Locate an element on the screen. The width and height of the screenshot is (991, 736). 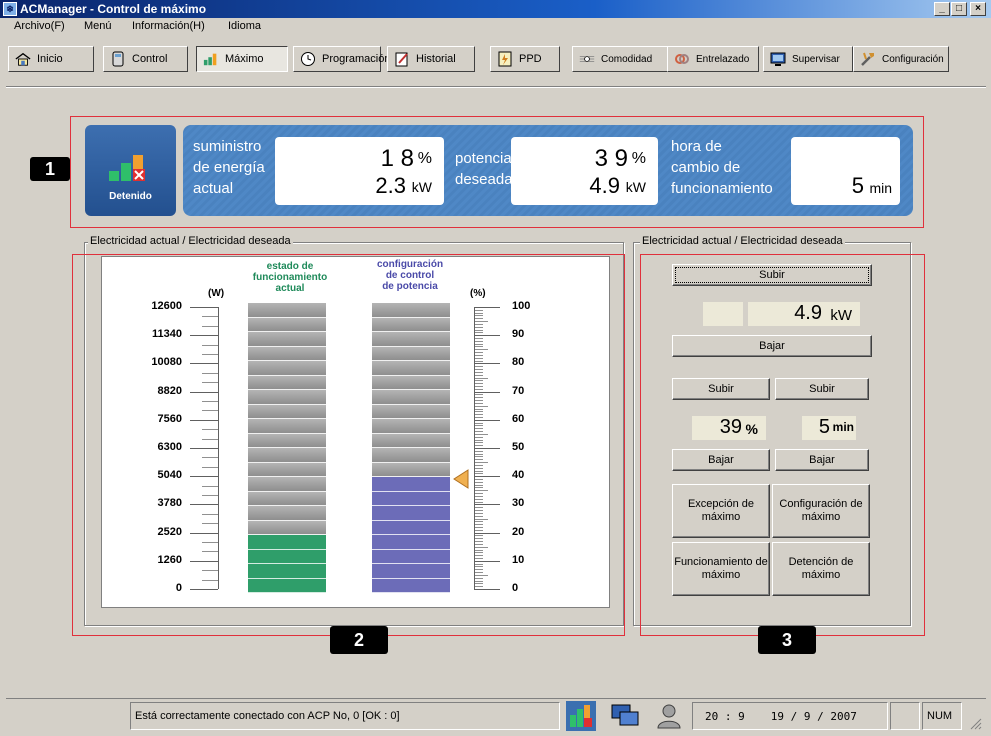
maximo-status-icon is located at coordinates (581, 716).